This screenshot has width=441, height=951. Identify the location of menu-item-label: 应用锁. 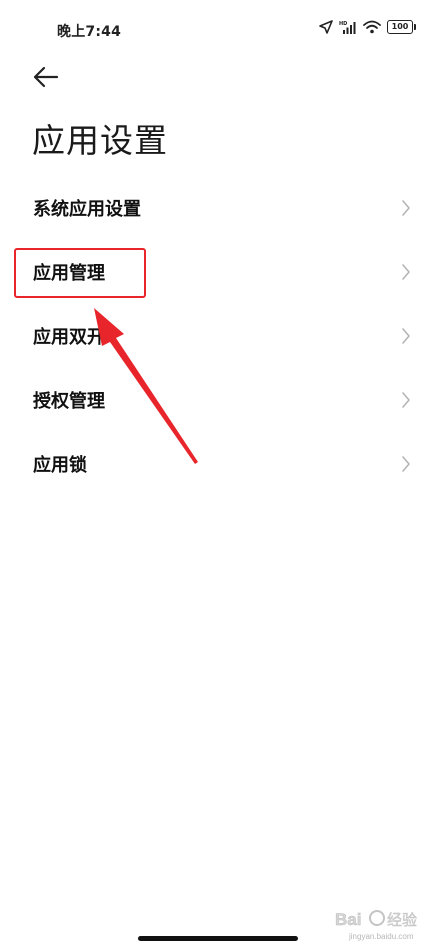
(60, 465).